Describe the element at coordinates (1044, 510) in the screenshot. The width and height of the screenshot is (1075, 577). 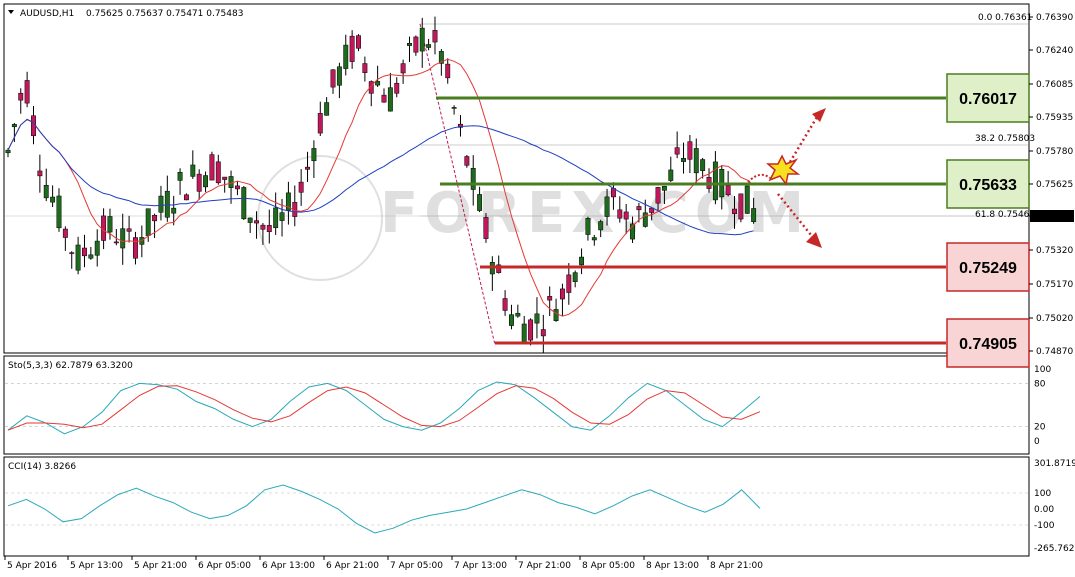
I see `cci-tick-label: 0.00` at that location.